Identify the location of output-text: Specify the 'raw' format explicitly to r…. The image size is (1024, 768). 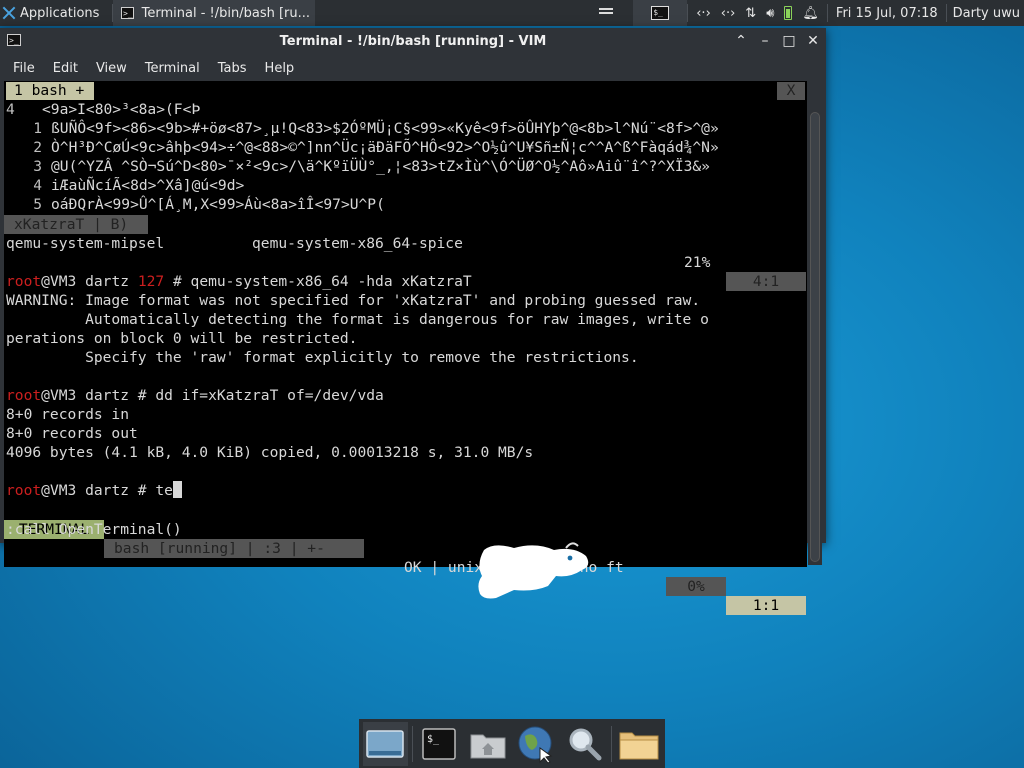
(322, 357).